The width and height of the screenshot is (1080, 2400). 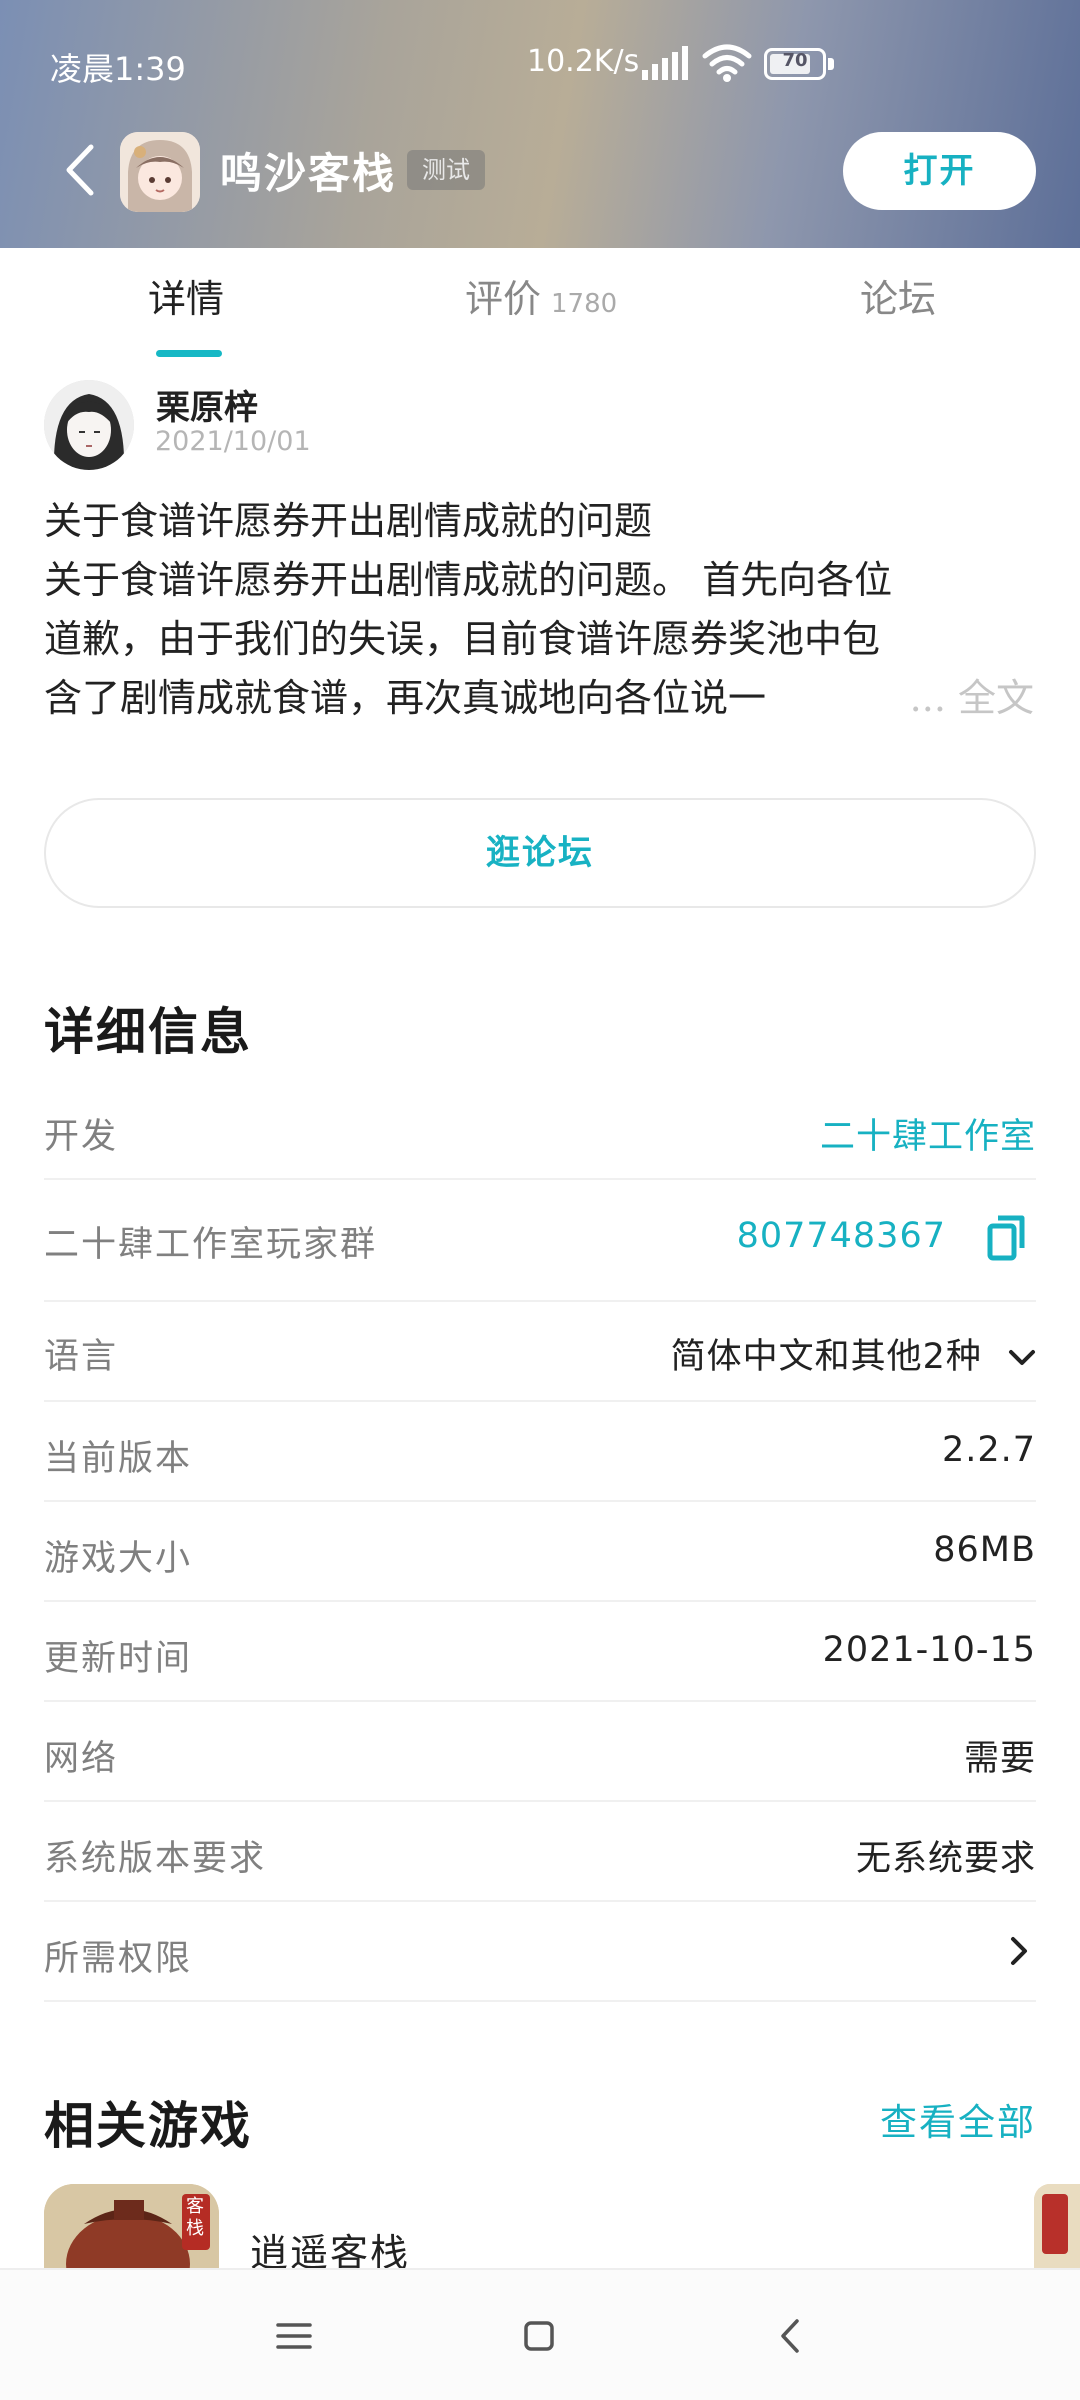 I want to click on detail-label: 游戏大小, so click(x=118, y=1559).